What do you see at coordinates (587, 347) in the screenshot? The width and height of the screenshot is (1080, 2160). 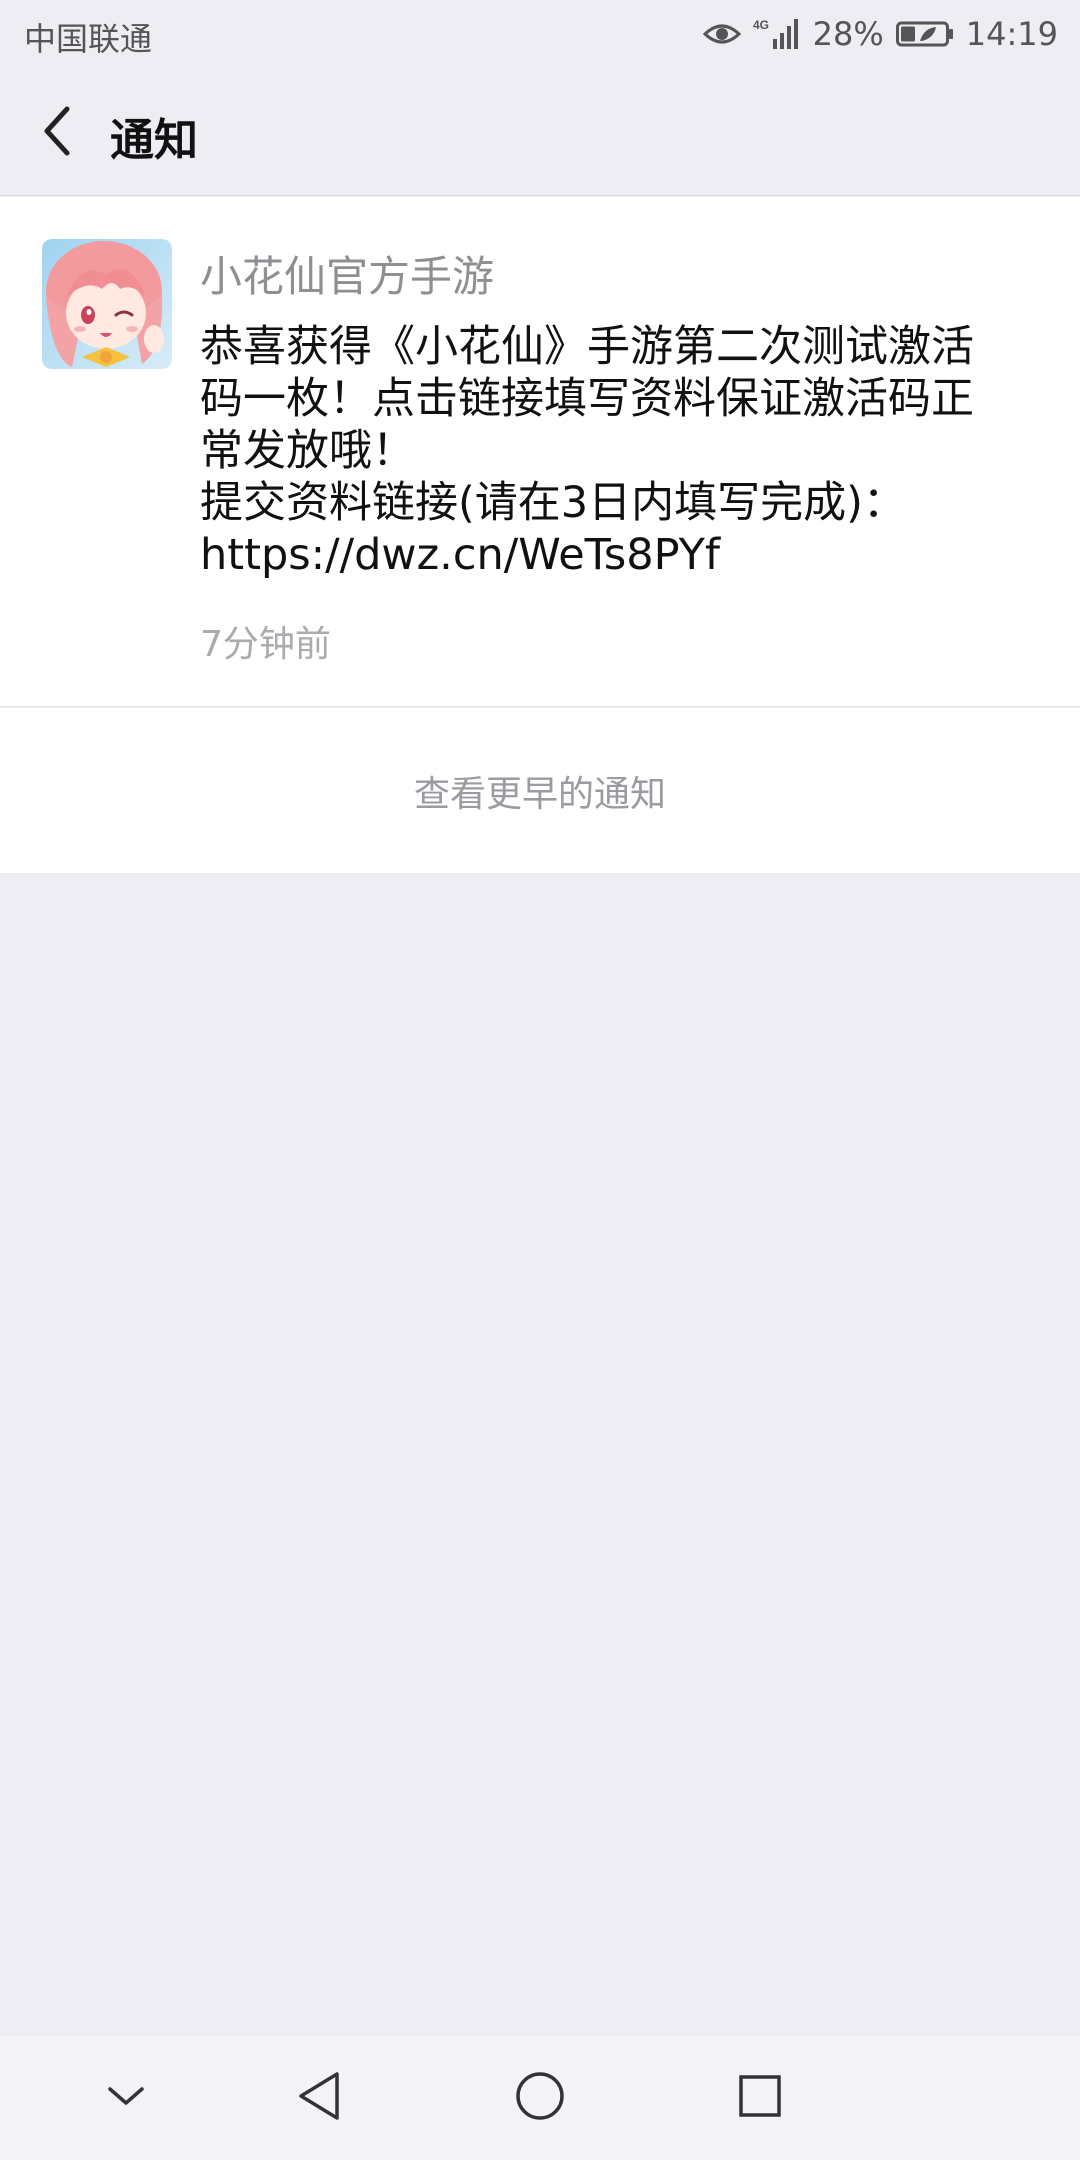 I see `message-line: 恭喜获得《小花仙》手游第二次测试激活` at bounding box center [587, 347].